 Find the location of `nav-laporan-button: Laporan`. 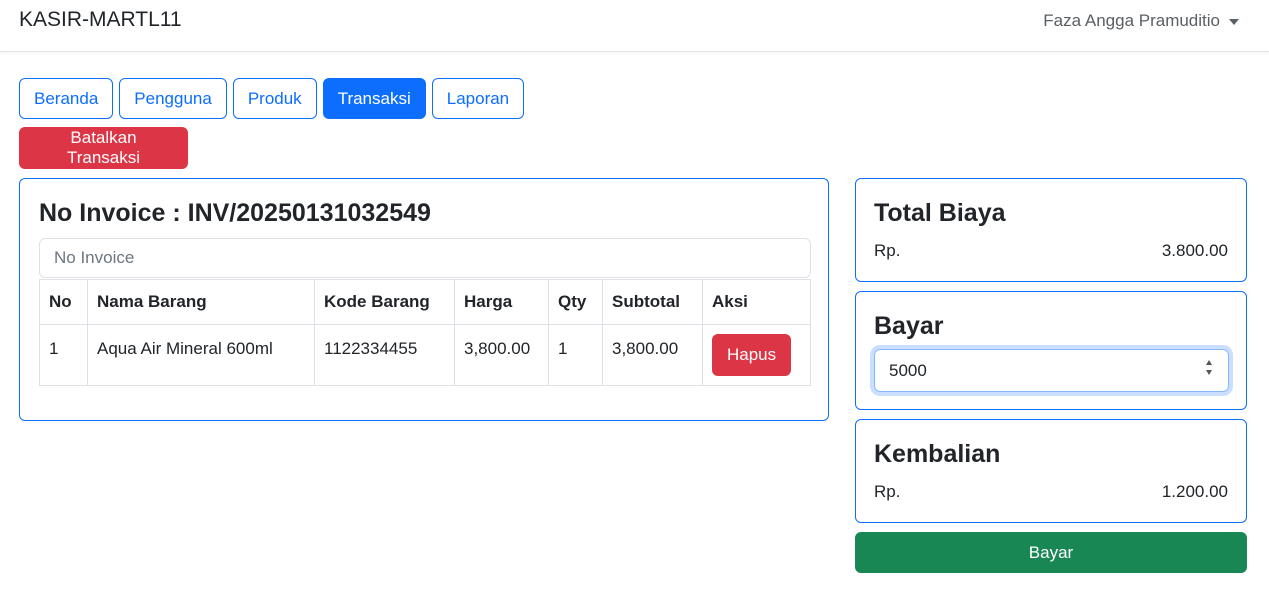

nav-laporan-button: Laporan is located at coordinates (478, 98).